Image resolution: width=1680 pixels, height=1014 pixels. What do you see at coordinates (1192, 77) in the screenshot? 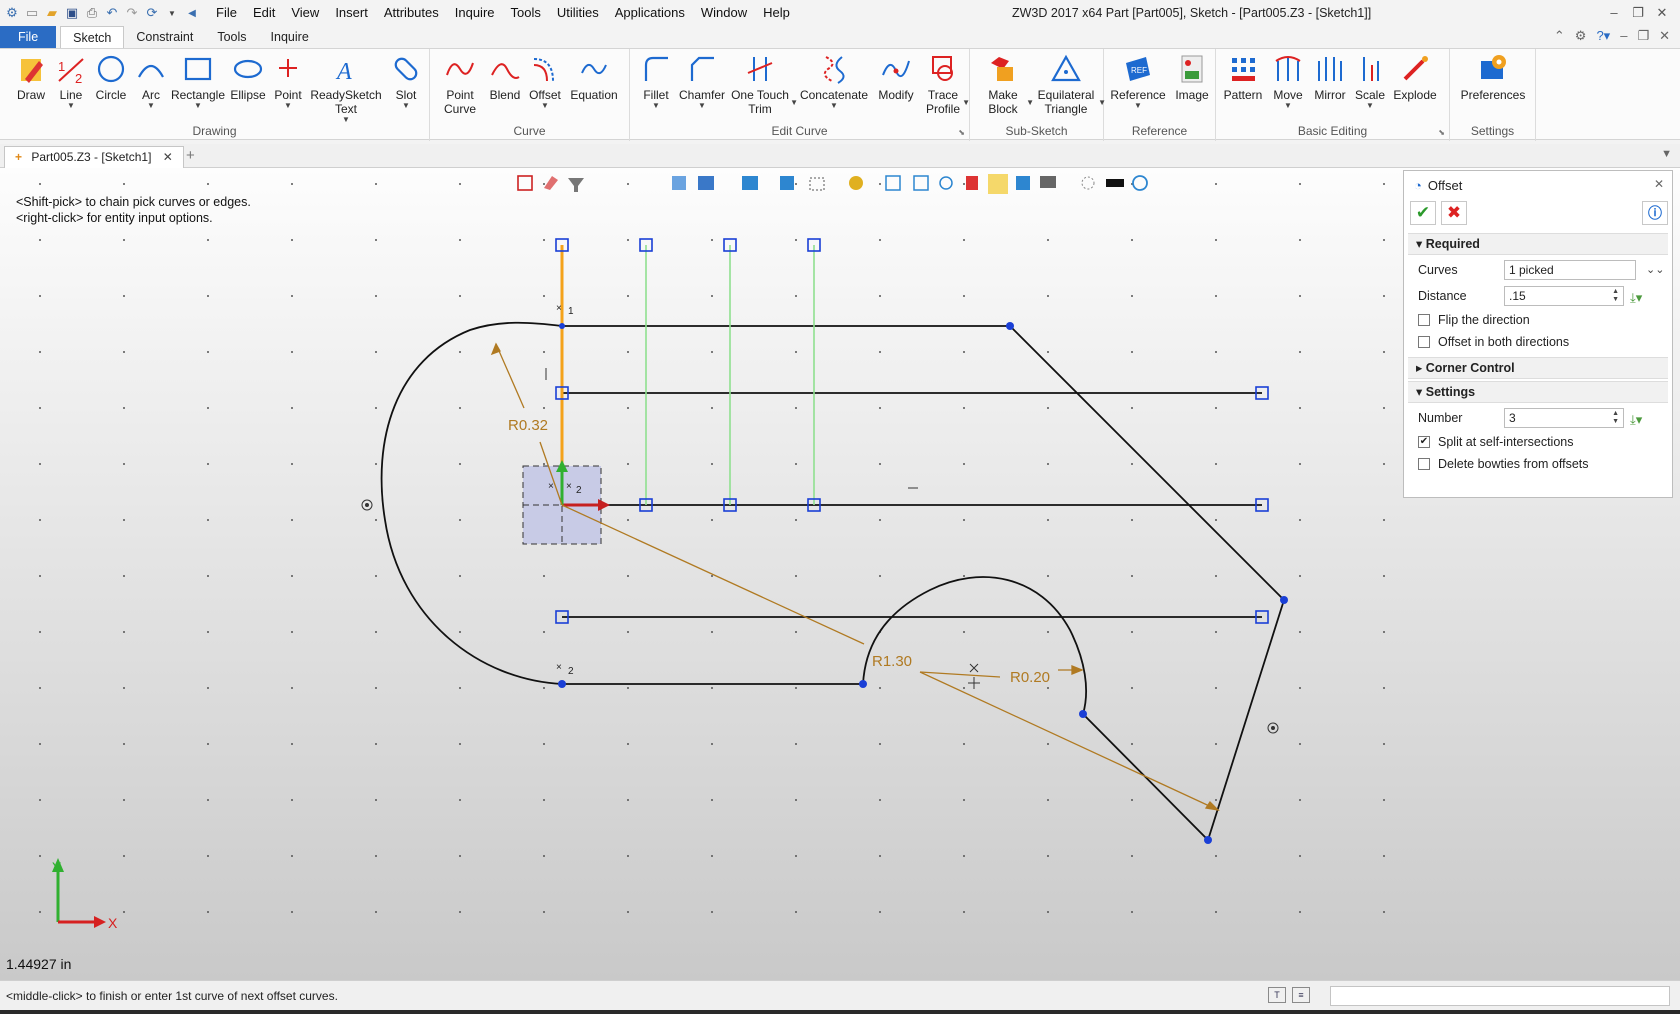
I see `image-button: Image` at bounding box center [1192, 77].